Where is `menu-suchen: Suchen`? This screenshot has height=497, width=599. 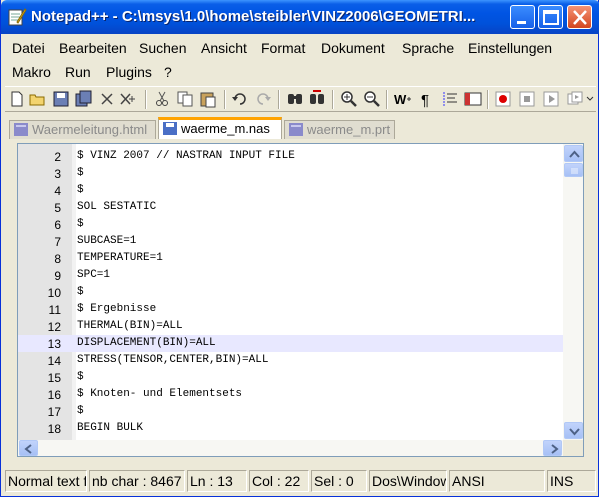 menu-suchen: Suchen is located at coordinates (162, 48).